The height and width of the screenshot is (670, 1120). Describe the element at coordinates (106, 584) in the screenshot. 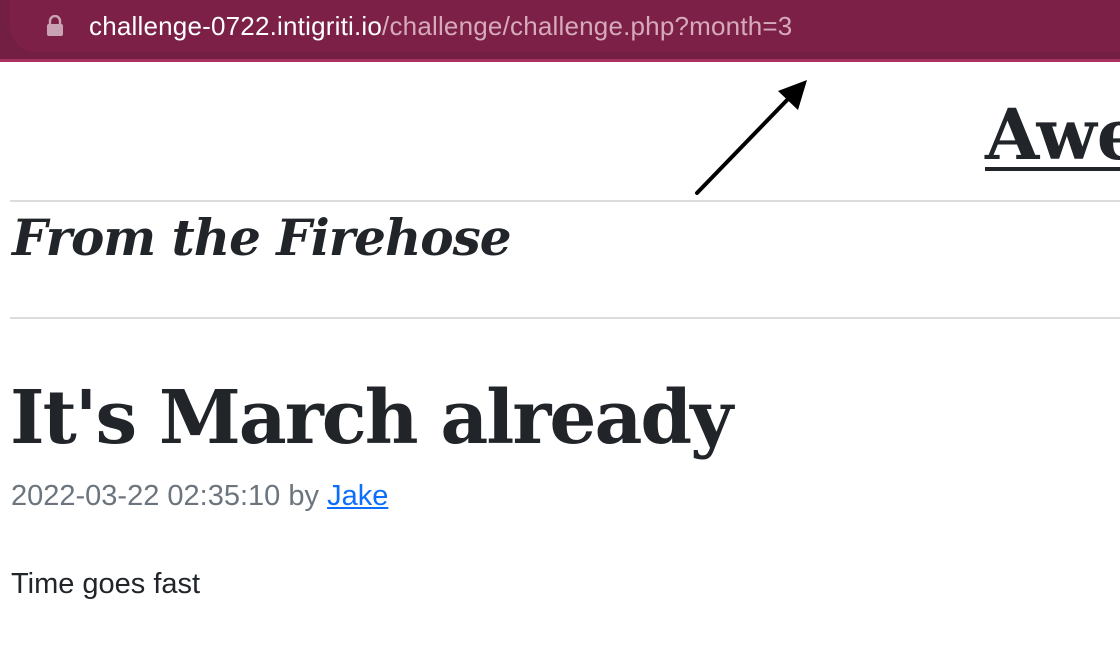

I see `post-body: Time goes fast` at that location.